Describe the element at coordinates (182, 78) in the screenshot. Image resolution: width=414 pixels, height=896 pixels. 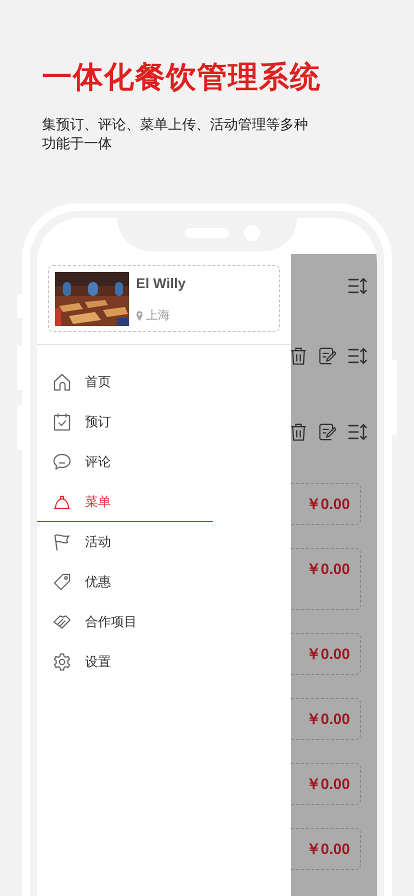
I see `headline: 一体化餐饮管理系统` at that location.